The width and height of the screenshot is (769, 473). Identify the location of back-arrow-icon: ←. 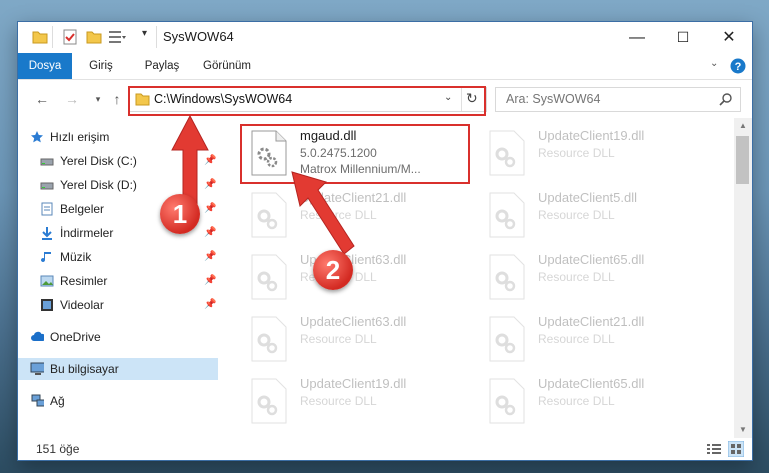
(42, 99).